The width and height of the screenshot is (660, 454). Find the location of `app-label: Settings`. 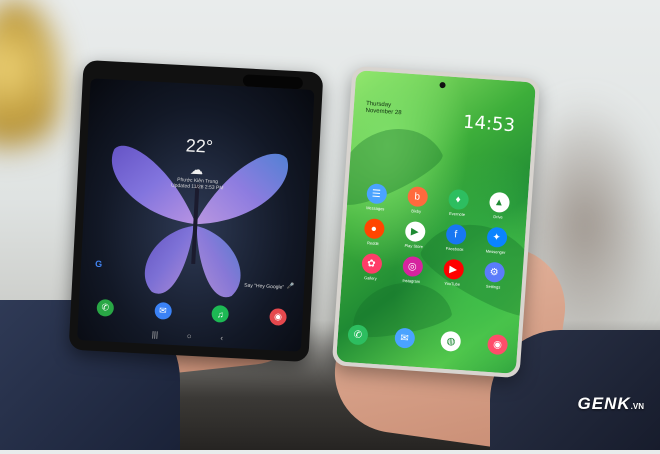

app-label: Settings is located at coordinates (493, 286).